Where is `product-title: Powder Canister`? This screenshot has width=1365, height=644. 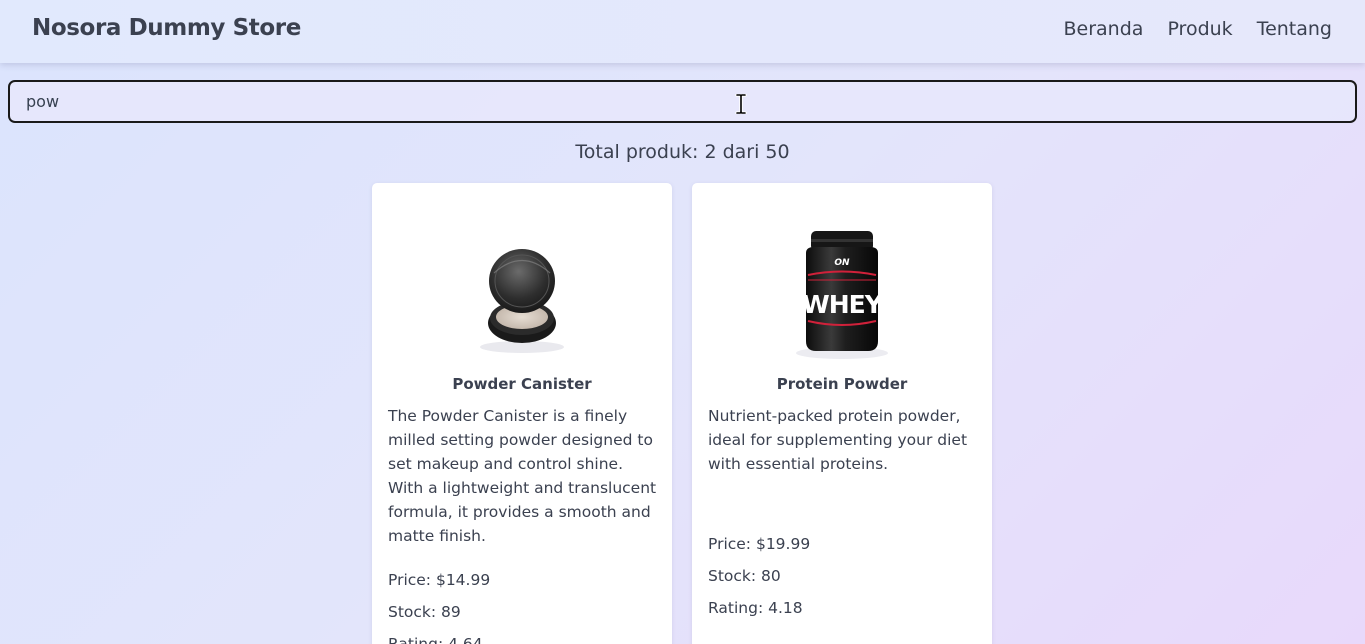 product-title: Powder Canister is located at coordinates (522, 384).